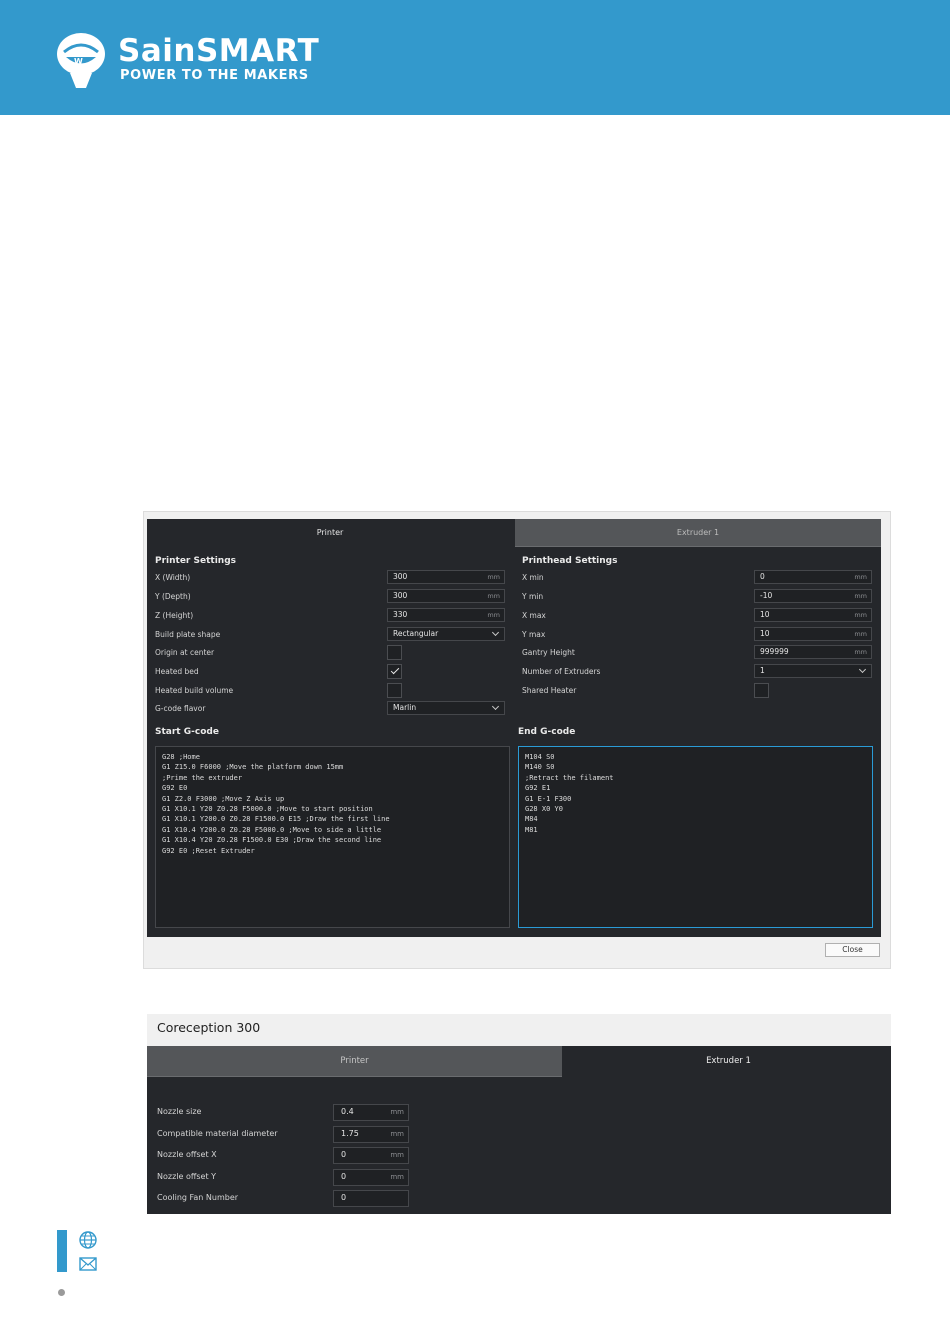 The width and height of the screenshot is (950, 1344). I want to click on x-width-label: X (Width), so click(173, 577).